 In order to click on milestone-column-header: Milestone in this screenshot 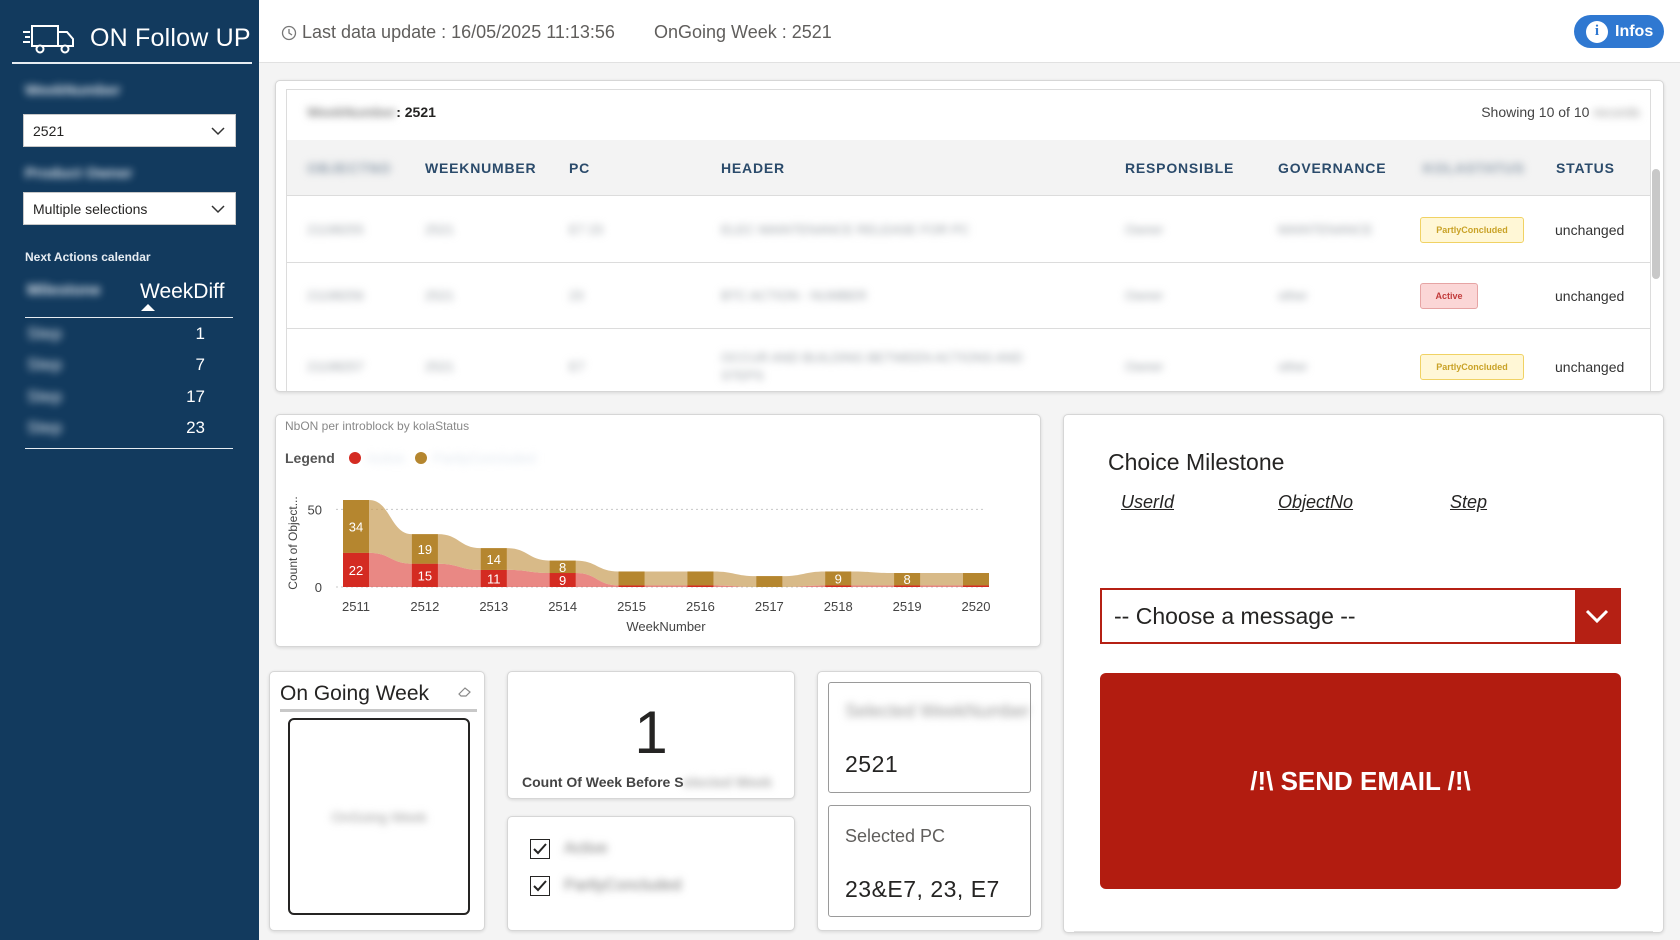, I will do `click(64, 291)`.